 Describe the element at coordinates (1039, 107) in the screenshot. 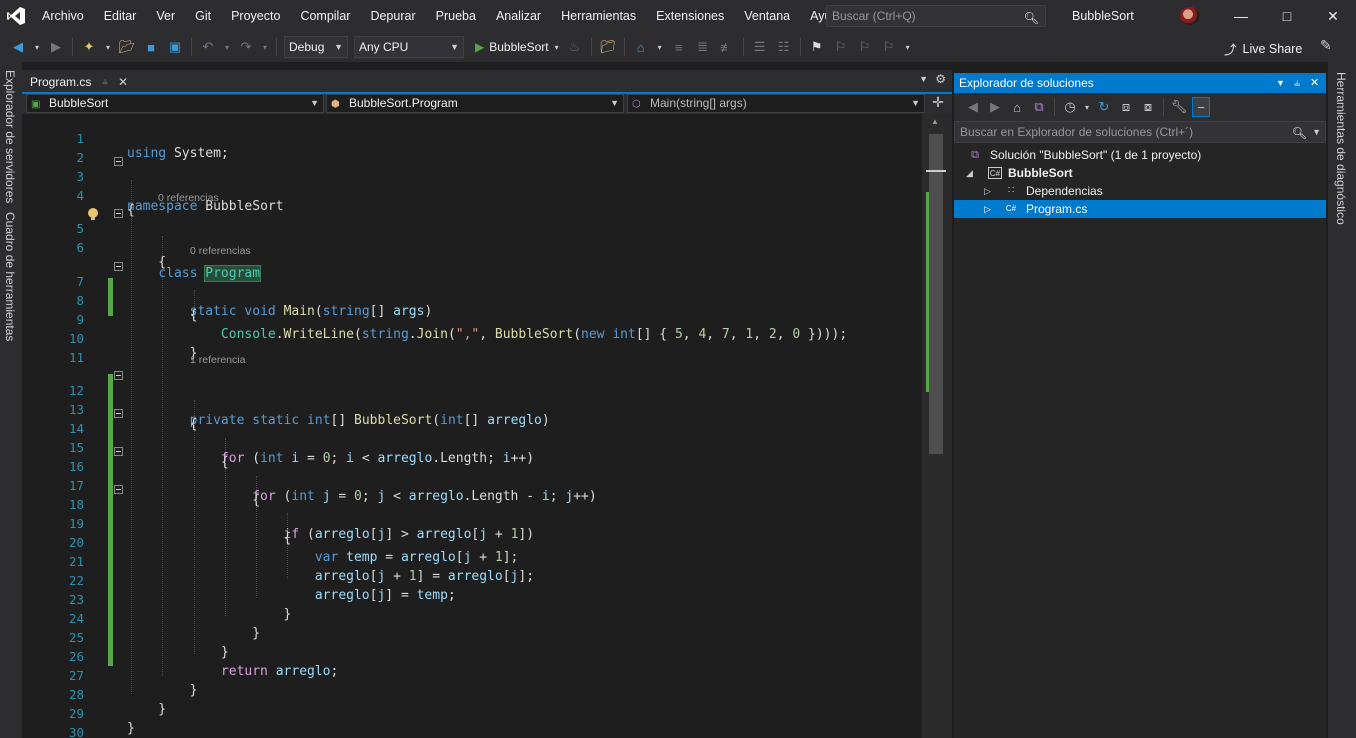

I see `switch-views-icon: ⧉` at that location.